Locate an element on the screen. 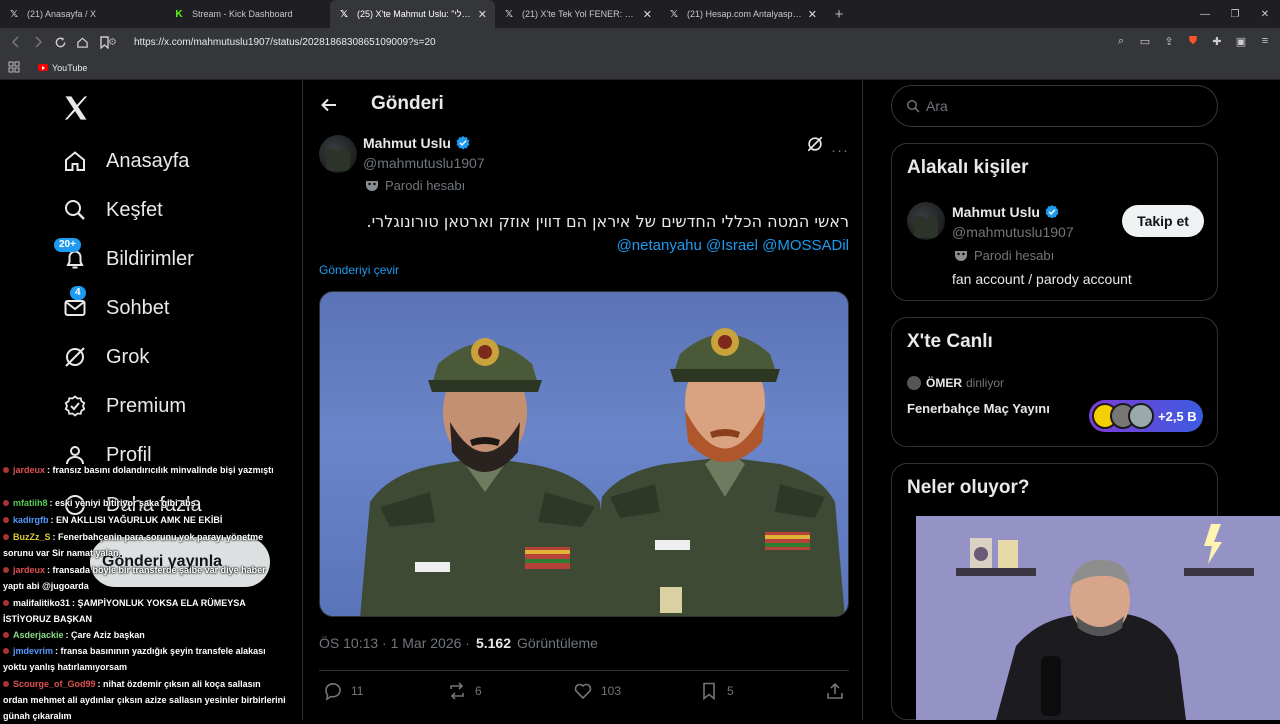 This screenshot has height=724, width=1280. close-window-icon: ✕ is located at coordinates (1265, 14).